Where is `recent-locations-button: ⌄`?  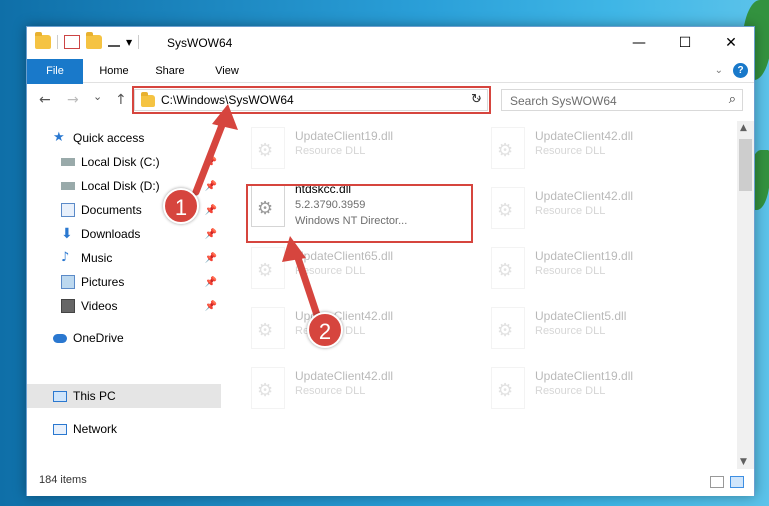 recent-locations-button: ⌄ is located at coordinates (97, 96).